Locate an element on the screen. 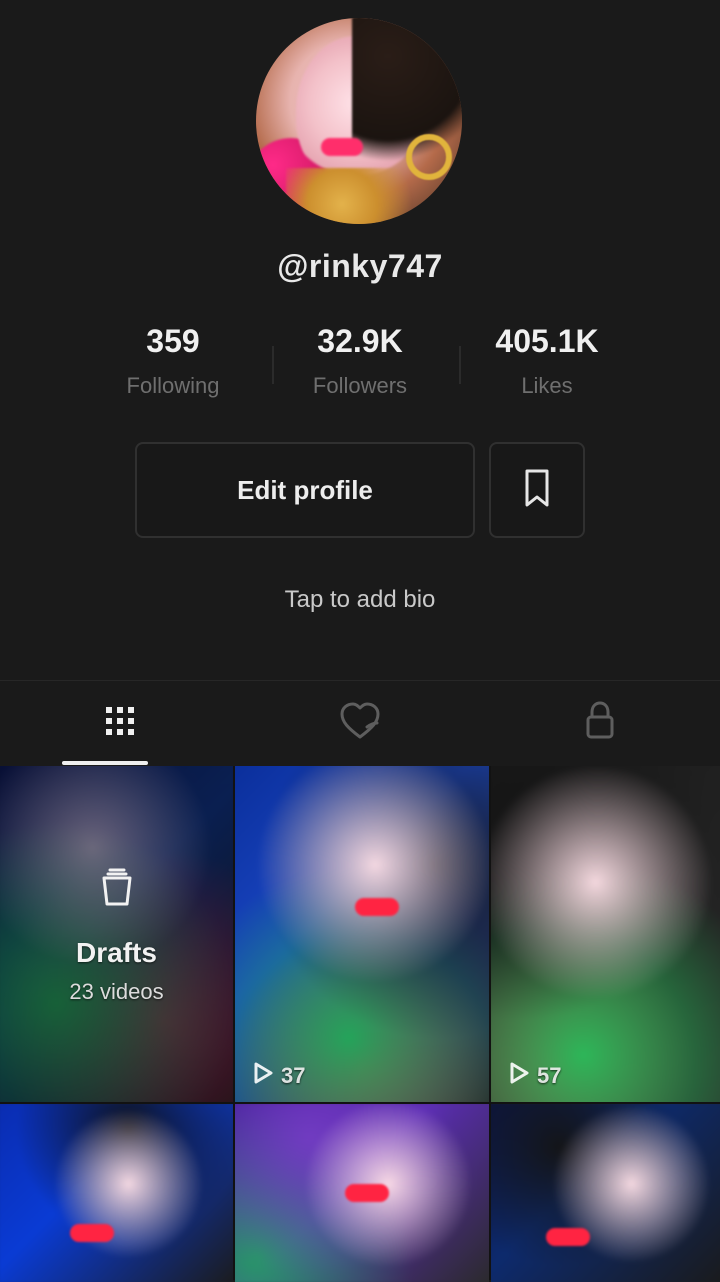 This screenshot has width=720, height=1282. profile-username: @rinky747 is located at coordinates (360, 266).